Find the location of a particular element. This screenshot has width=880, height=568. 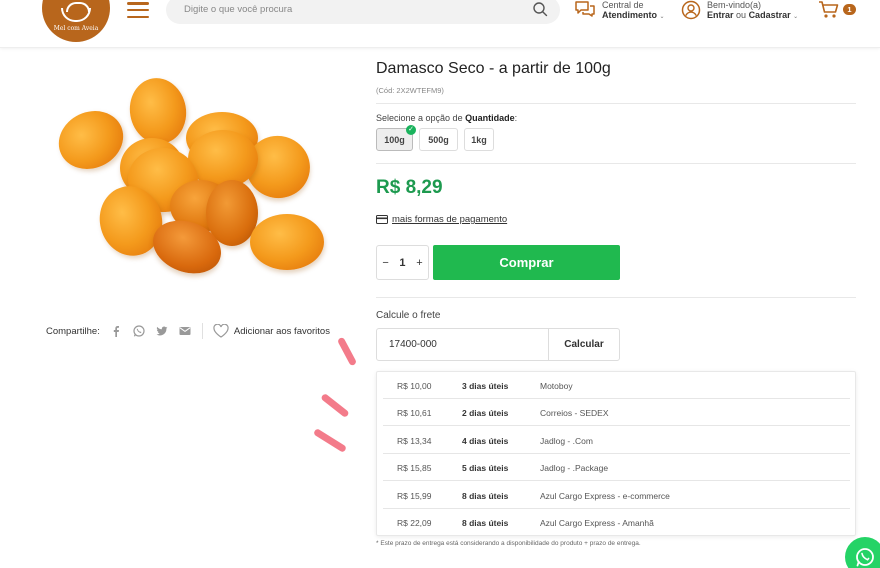

share-bar: Compartilhe: Adicionar aos favoritos is located at coordinates (188, 331).